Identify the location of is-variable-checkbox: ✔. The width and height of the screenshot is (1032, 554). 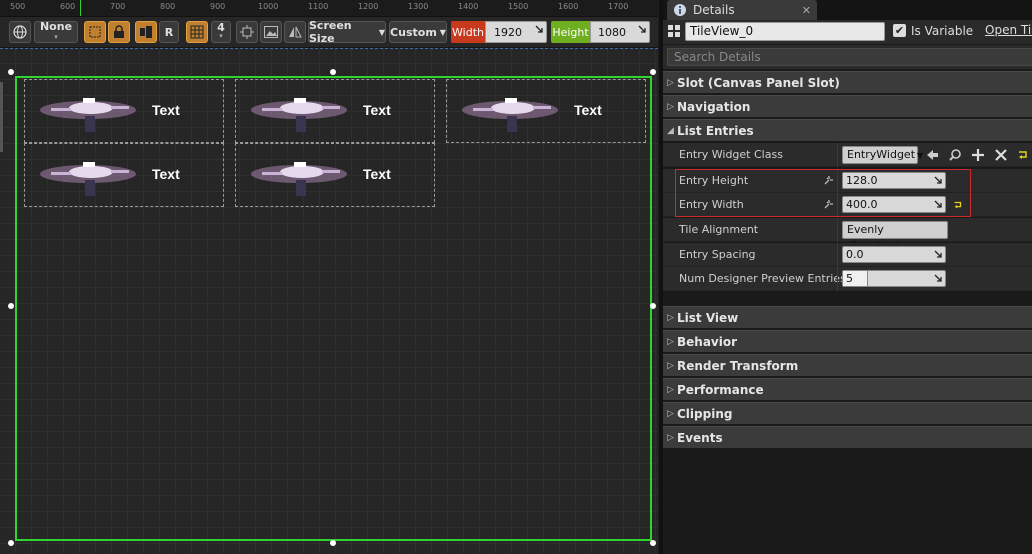
(899, 30).